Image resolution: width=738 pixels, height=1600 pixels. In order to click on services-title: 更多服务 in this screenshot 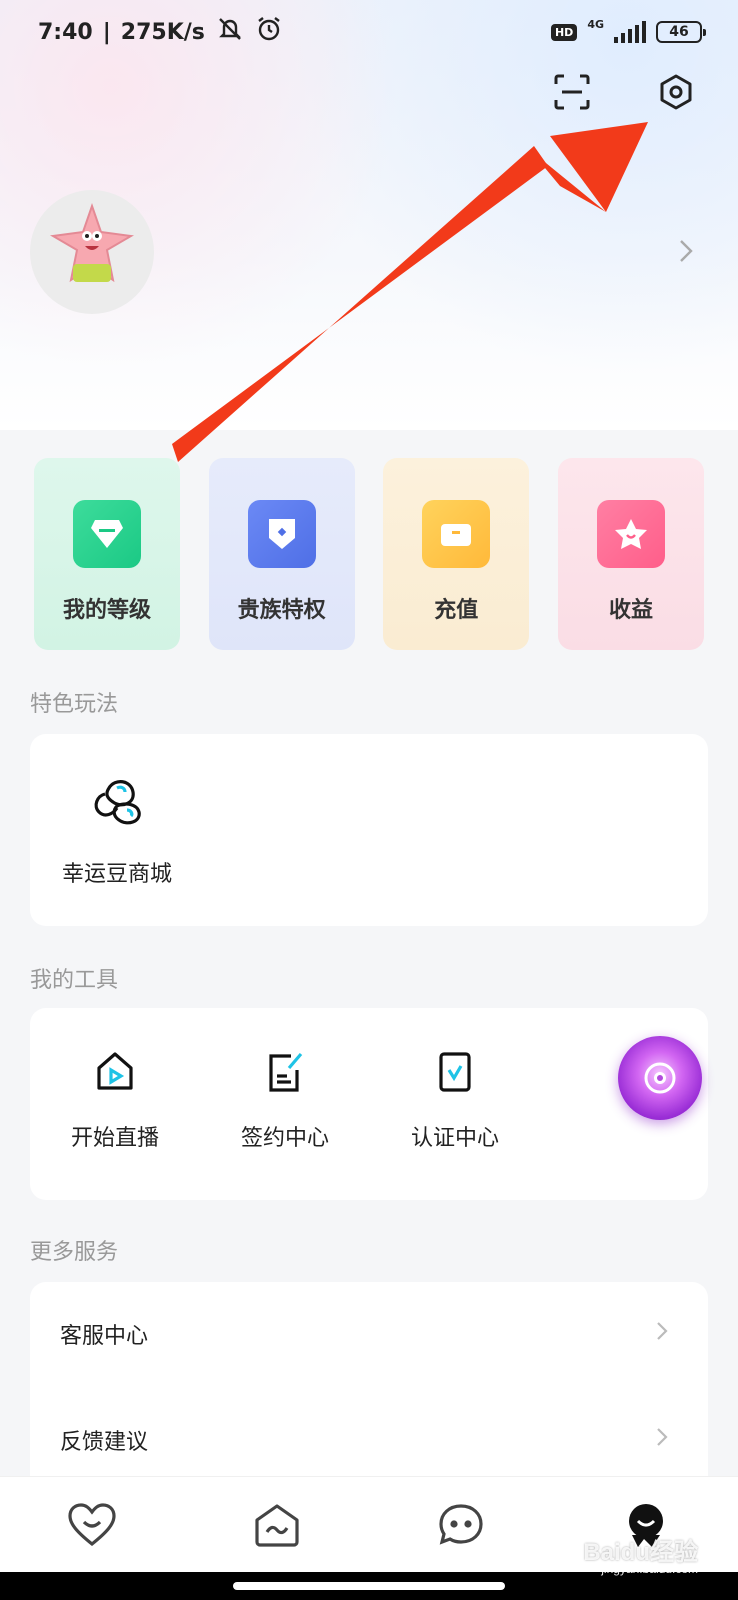, I will do `click(74, 1252)`.